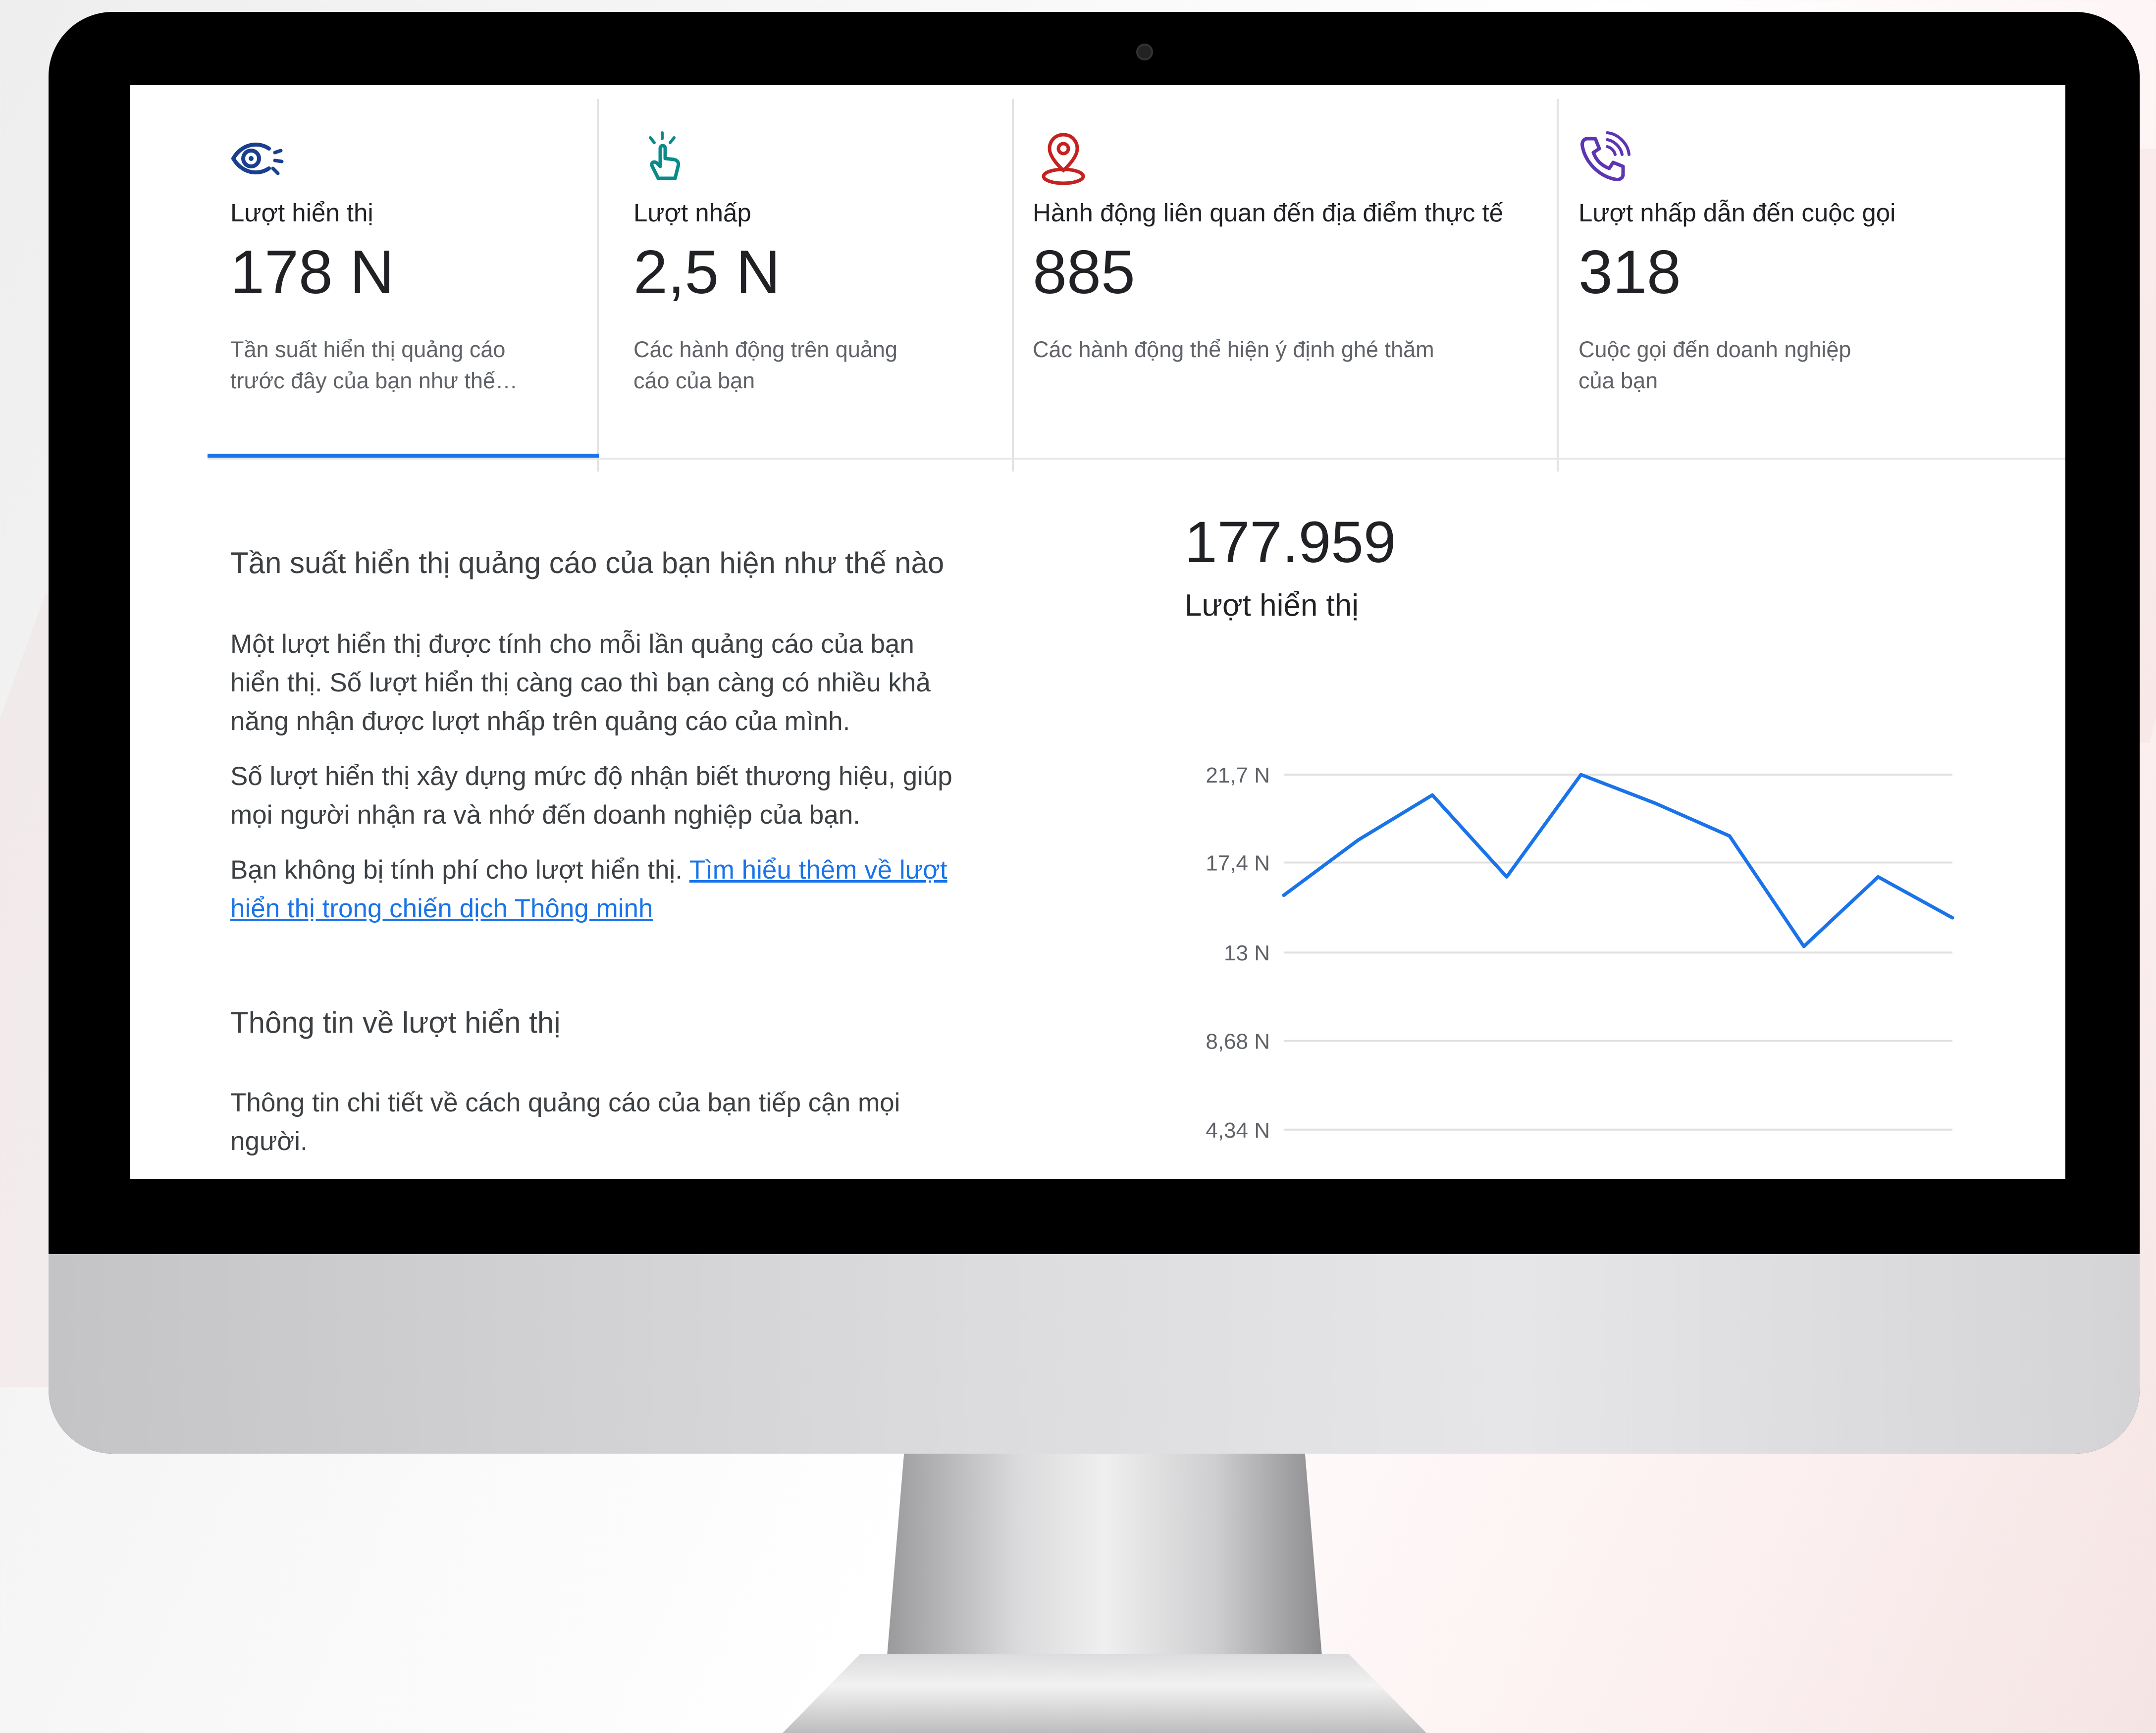 This screenshot has width=2156, height=1733. What do you see at coordinates (1605, 156) in the screenshot?
I see `phone-call-icon` at bounding box center [1605, 156].